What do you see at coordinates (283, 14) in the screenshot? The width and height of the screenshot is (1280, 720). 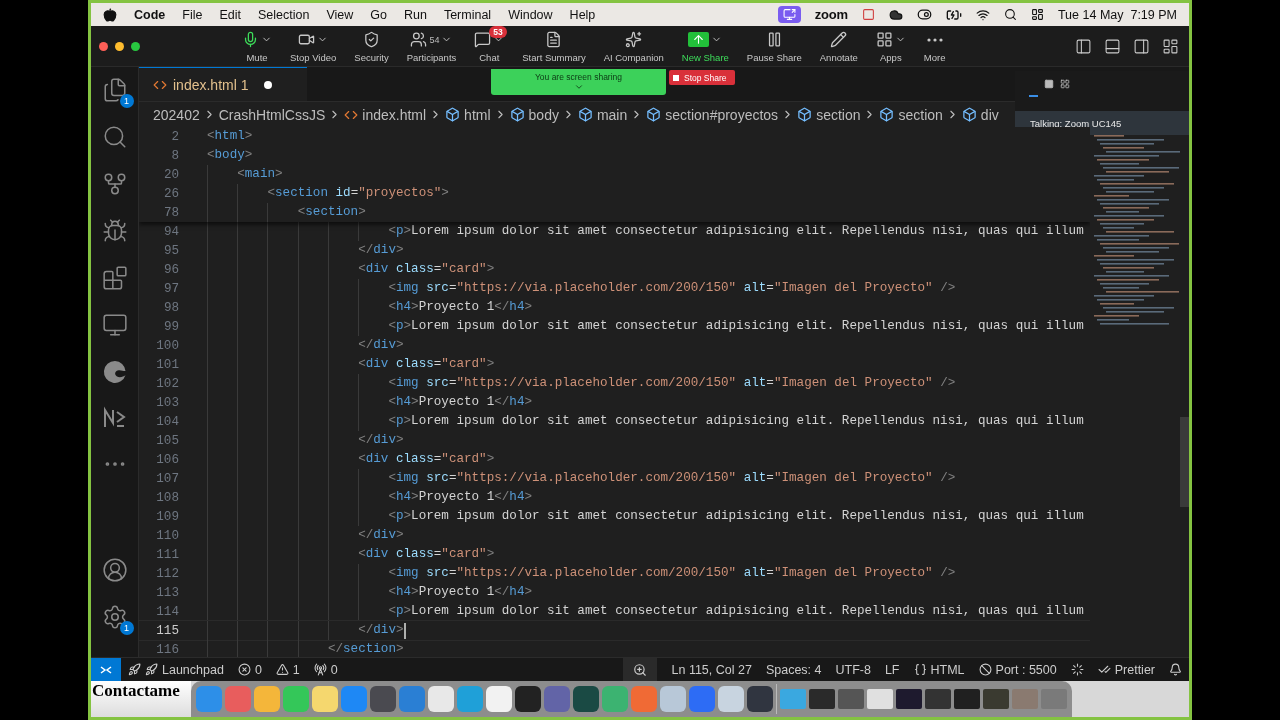 I see `menu-item: Selection` at bounding box center [283, 14].